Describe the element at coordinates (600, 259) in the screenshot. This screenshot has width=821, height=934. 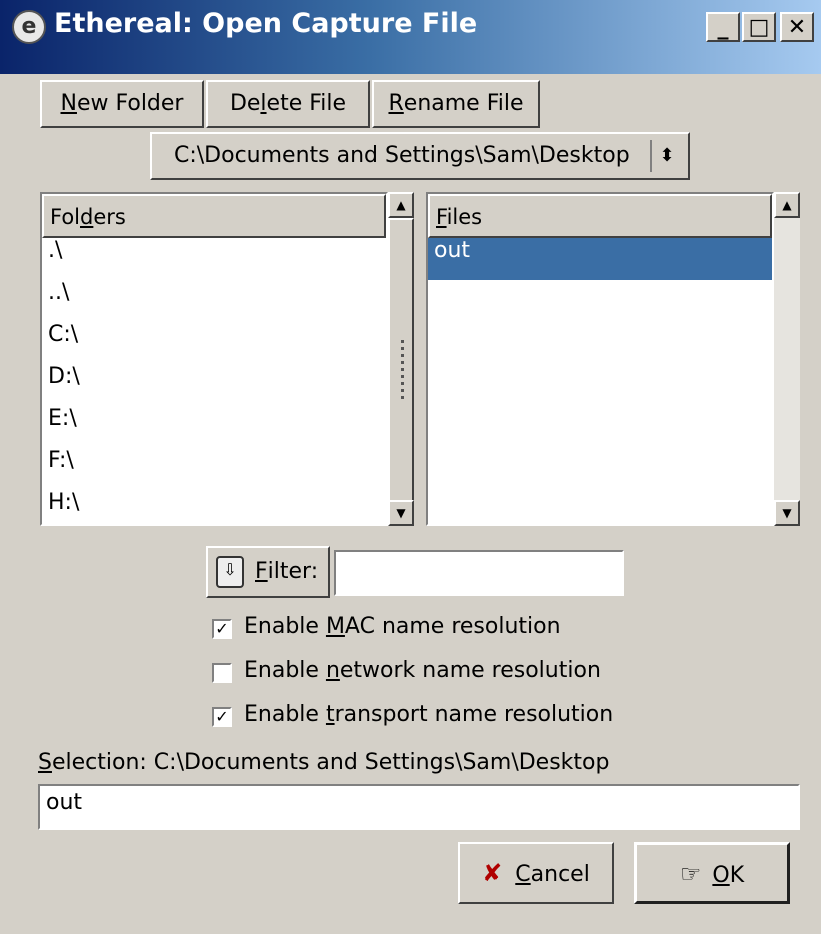
I see `file-item: out` at that location.